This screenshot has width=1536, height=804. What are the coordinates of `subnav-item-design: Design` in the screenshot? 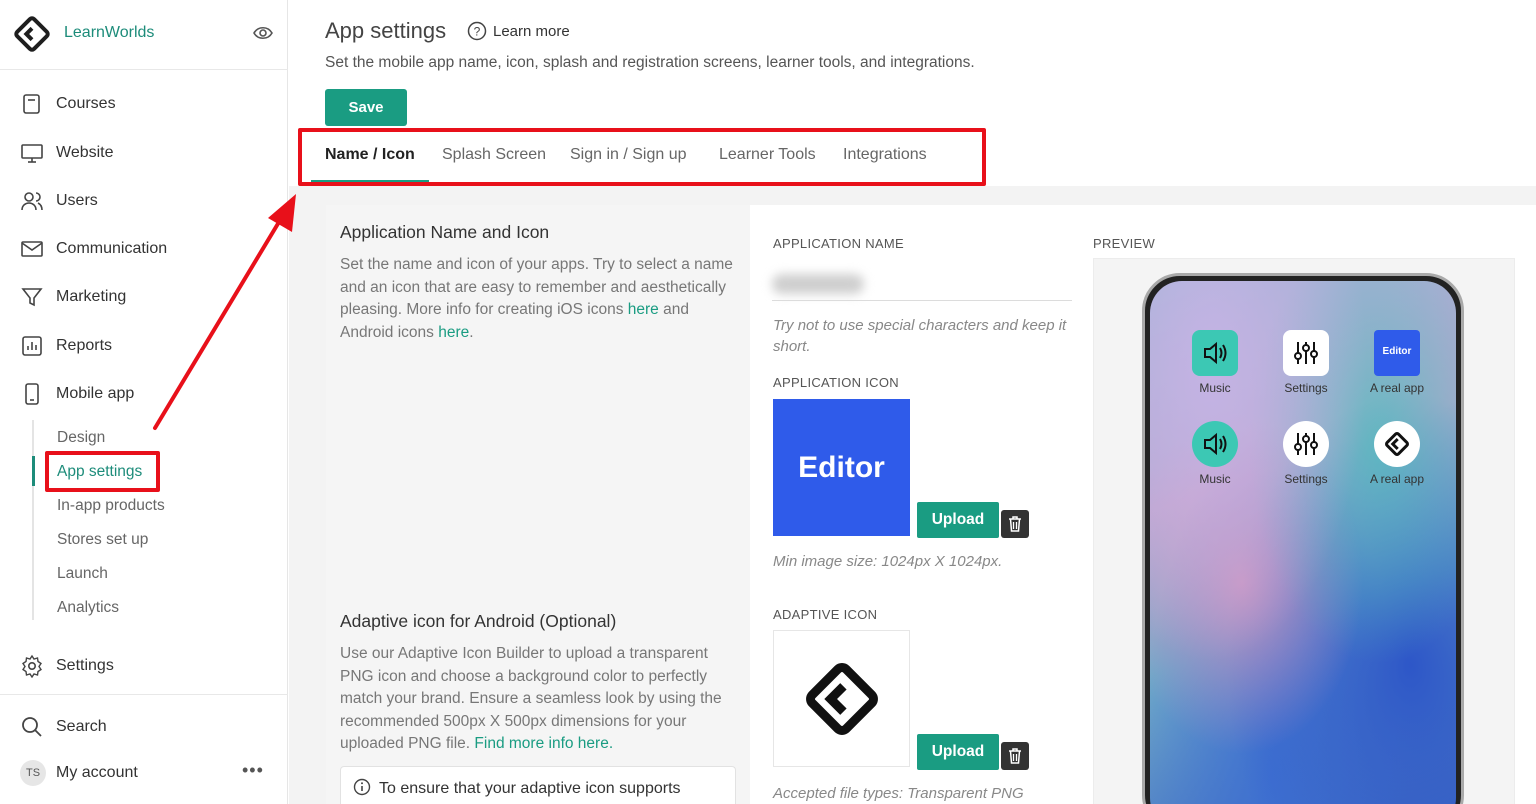 It's located at (81, 438).